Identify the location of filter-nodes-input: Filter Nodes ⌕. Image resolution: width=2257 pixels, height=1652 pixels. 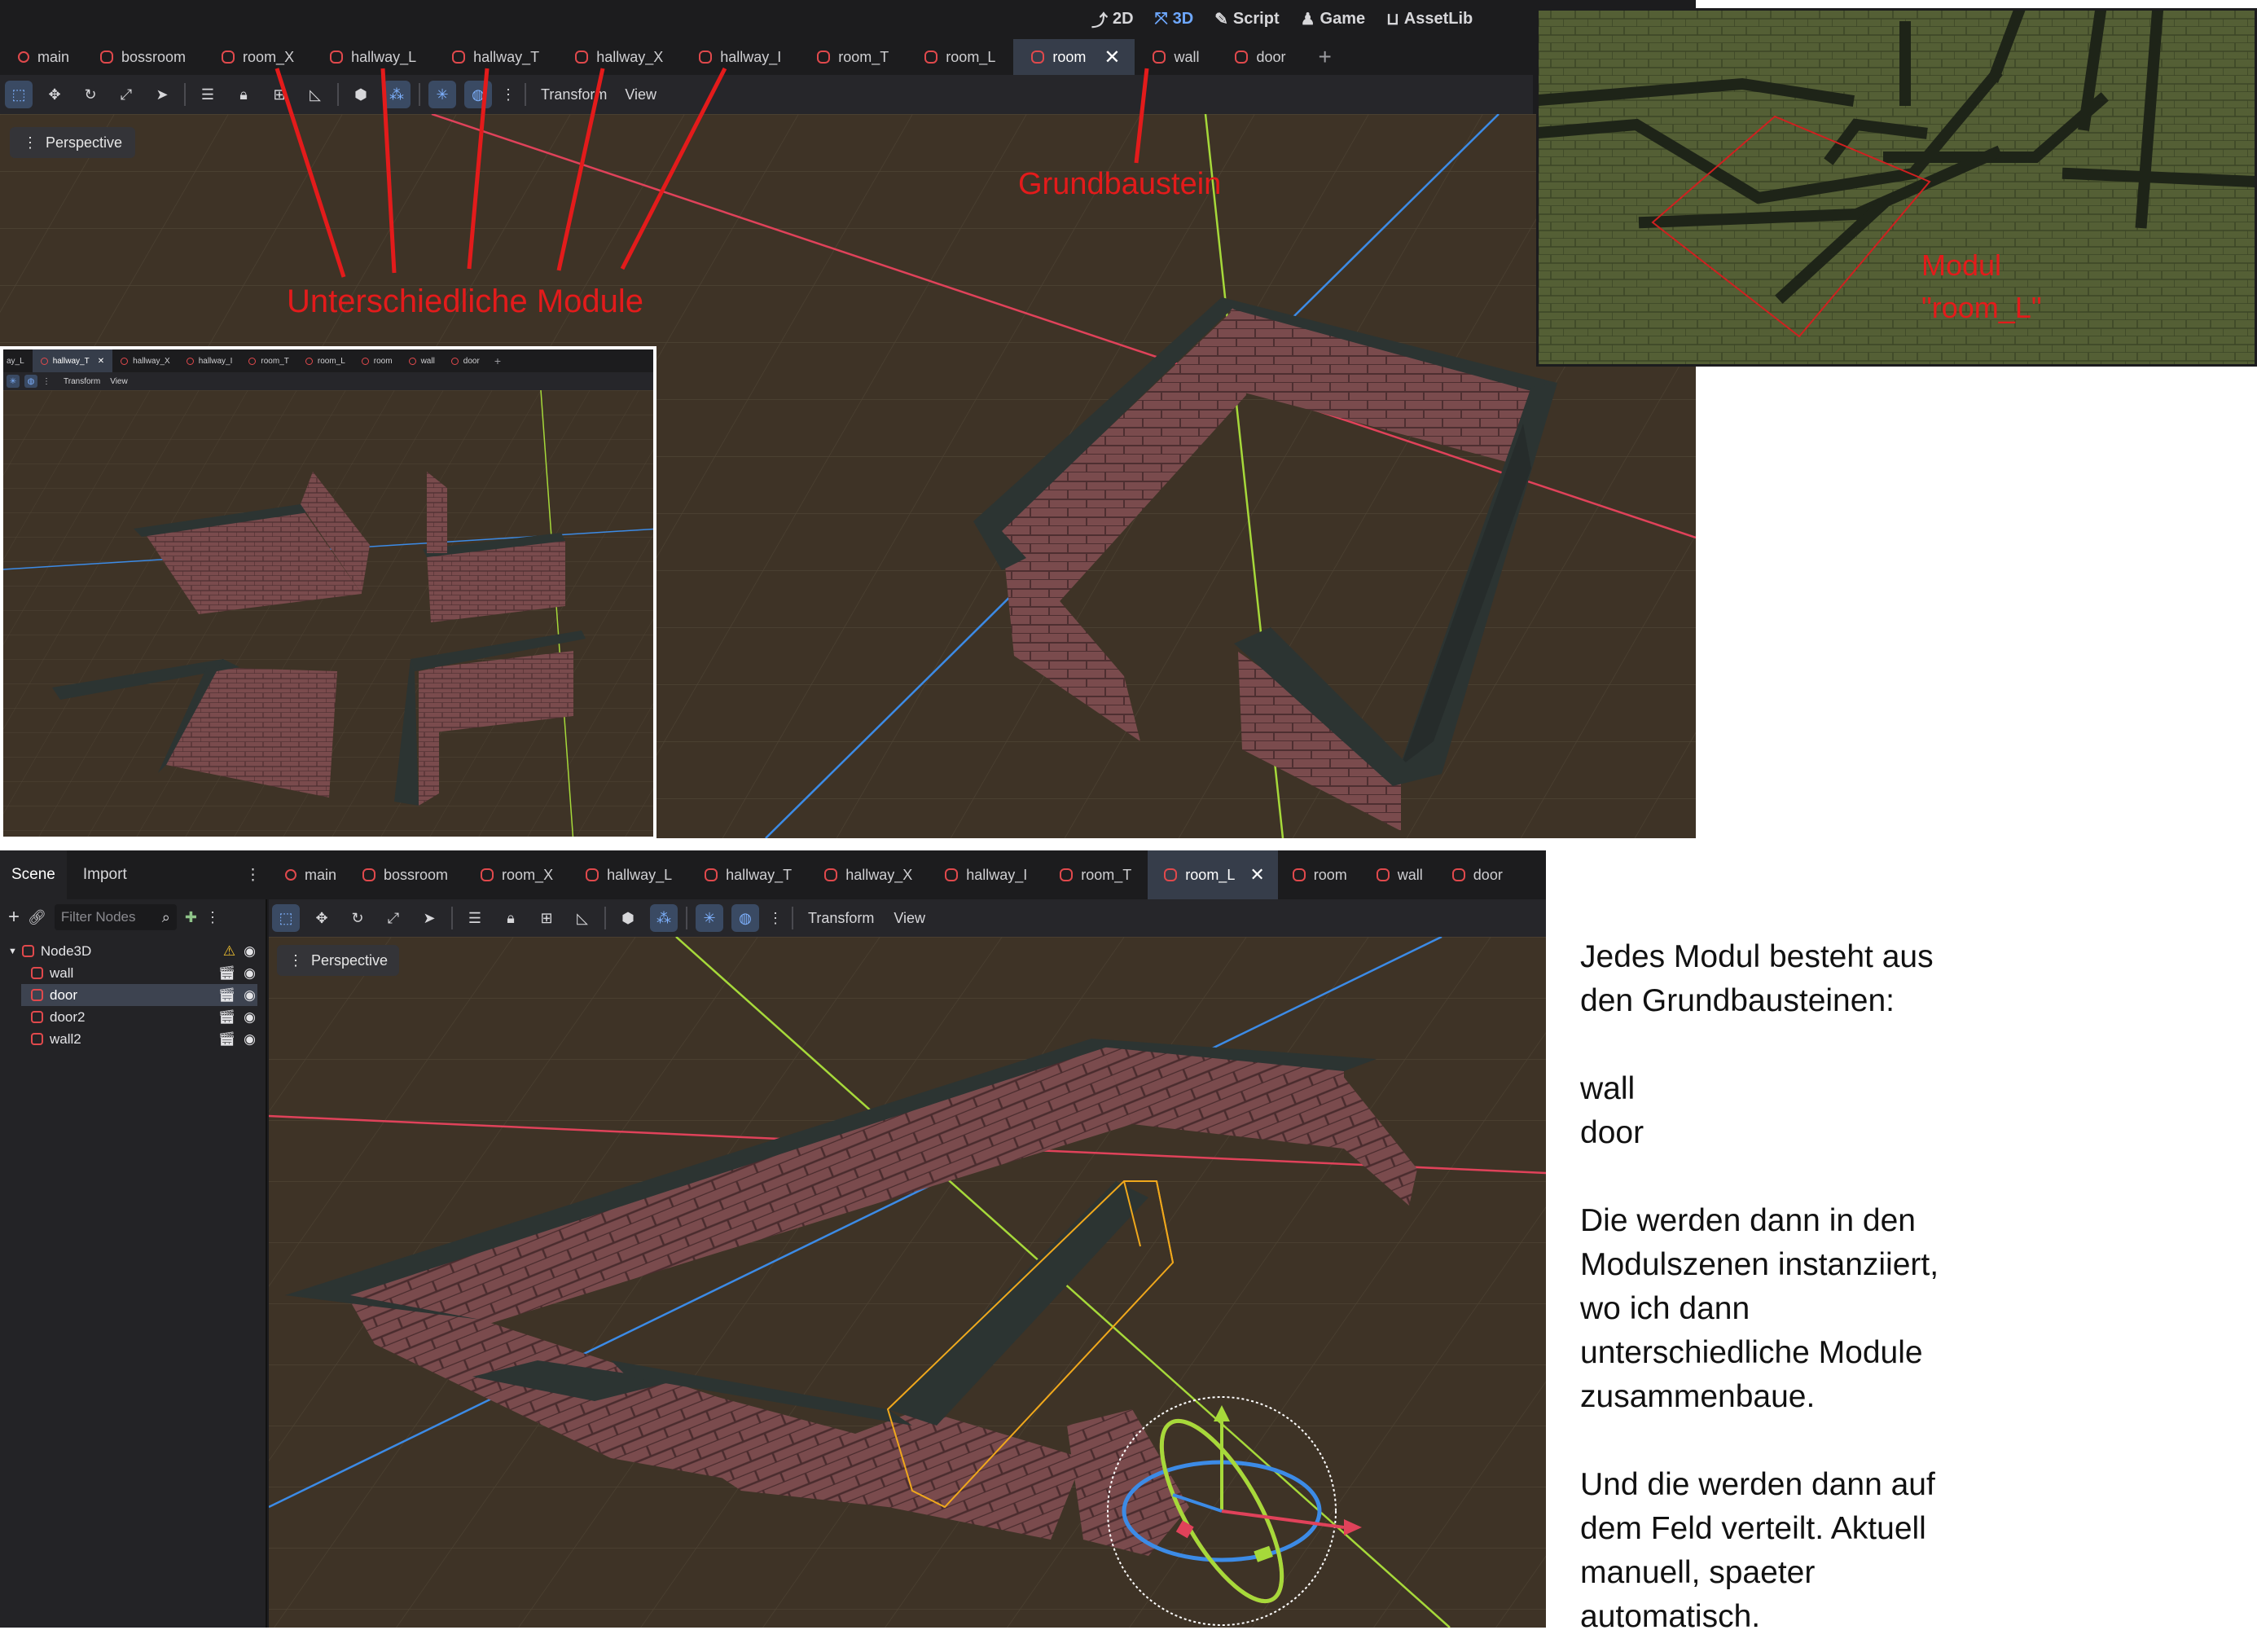
(115, 917).